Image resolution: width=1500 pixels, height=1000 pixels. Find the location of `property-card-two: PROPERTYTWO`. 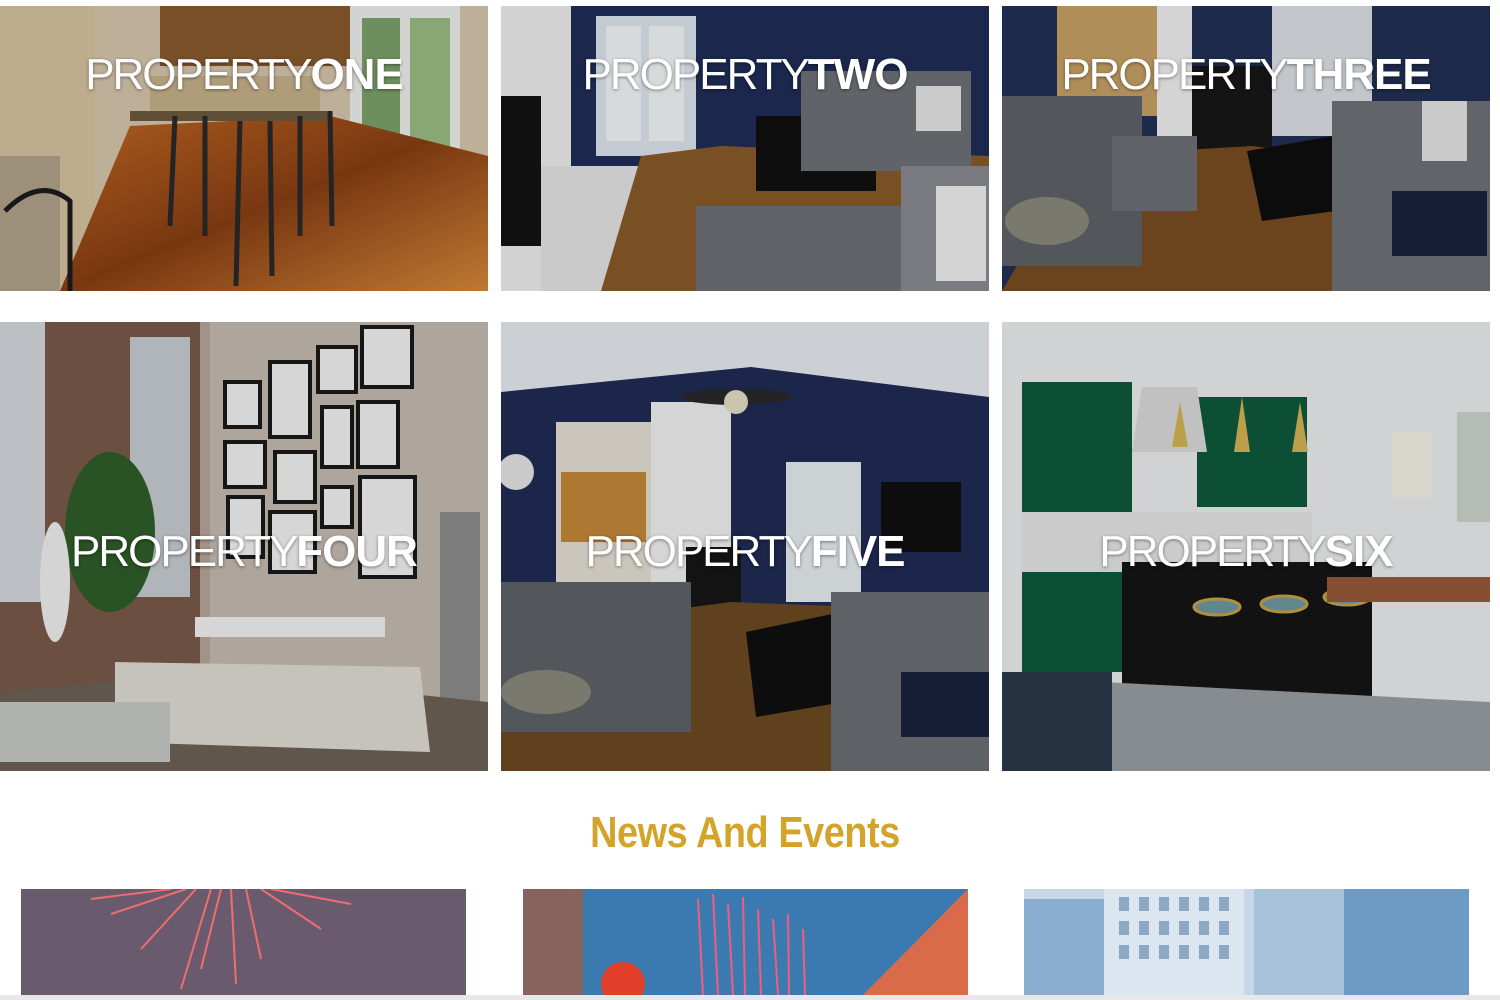

property-card-two: PROPERTYTWO is located at coordinates (745, 148).